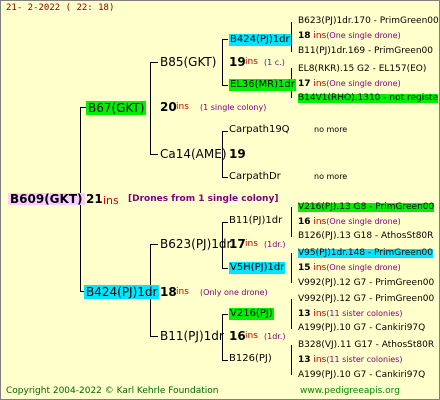  Describe the element at coordinates (262, 85) in the screenshot. I see `g3-node: EL36(MR)1dr` at that location.